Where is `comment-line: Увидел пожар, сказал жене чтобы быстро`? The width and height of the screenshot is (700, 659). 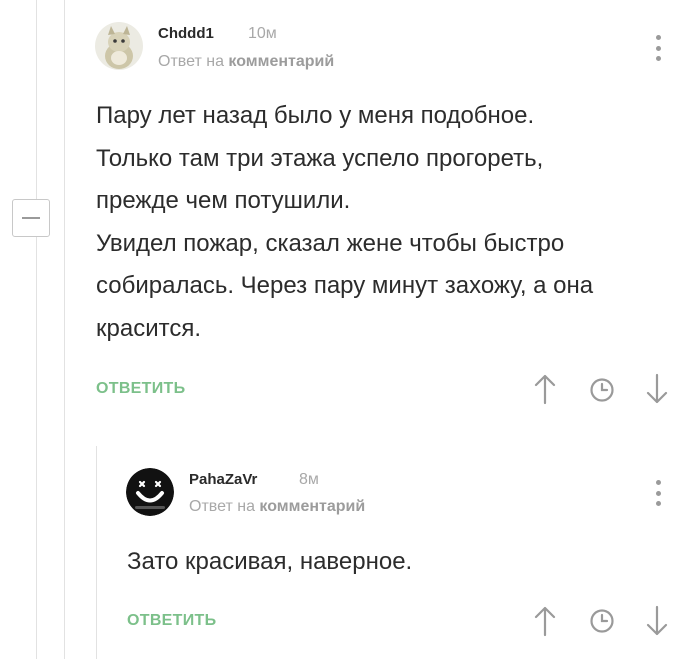 comment-line: Увидел пожар, сказал жене чтобы быстро is located at coordinates (330, 243).